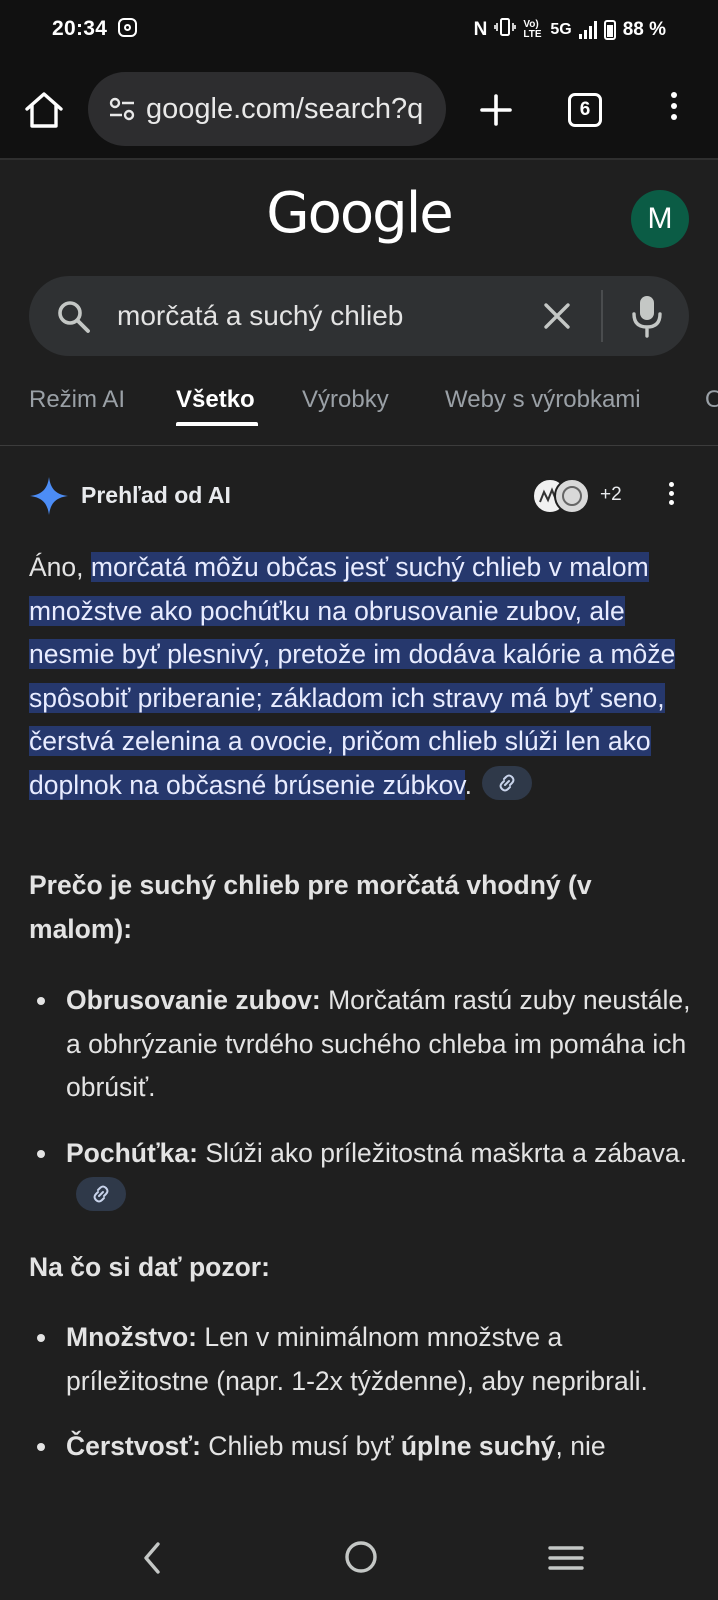  I want to click on status-icons: N Vo) LTE 5G 88 %, so click(570, 30).